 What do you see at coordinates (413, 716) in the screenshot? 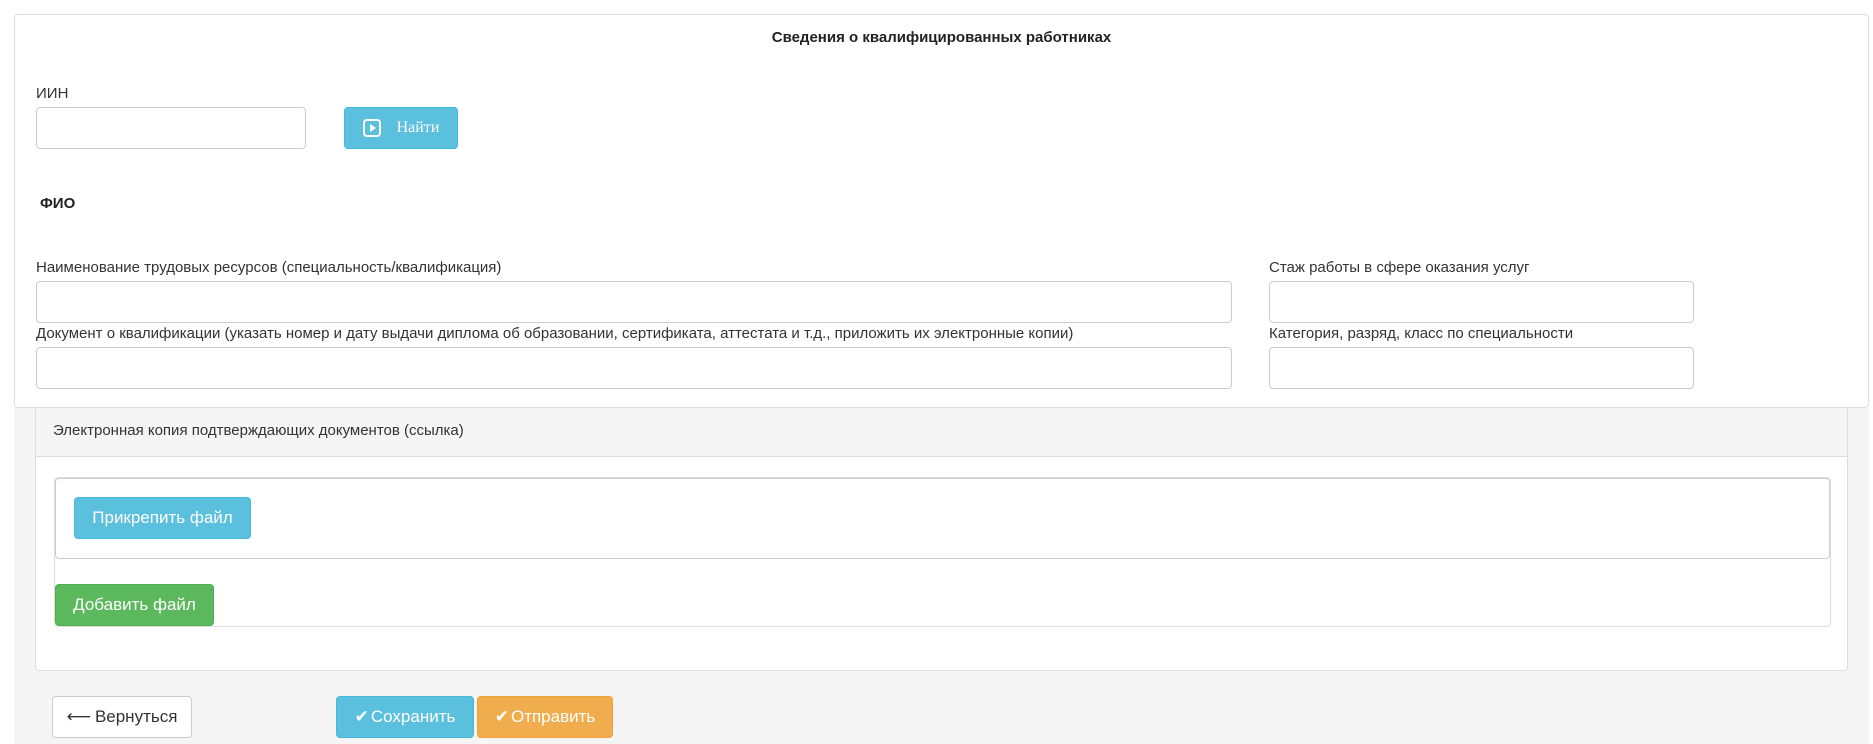
I see `save-button-label: Сохранить` at bounding box center [413, 716].